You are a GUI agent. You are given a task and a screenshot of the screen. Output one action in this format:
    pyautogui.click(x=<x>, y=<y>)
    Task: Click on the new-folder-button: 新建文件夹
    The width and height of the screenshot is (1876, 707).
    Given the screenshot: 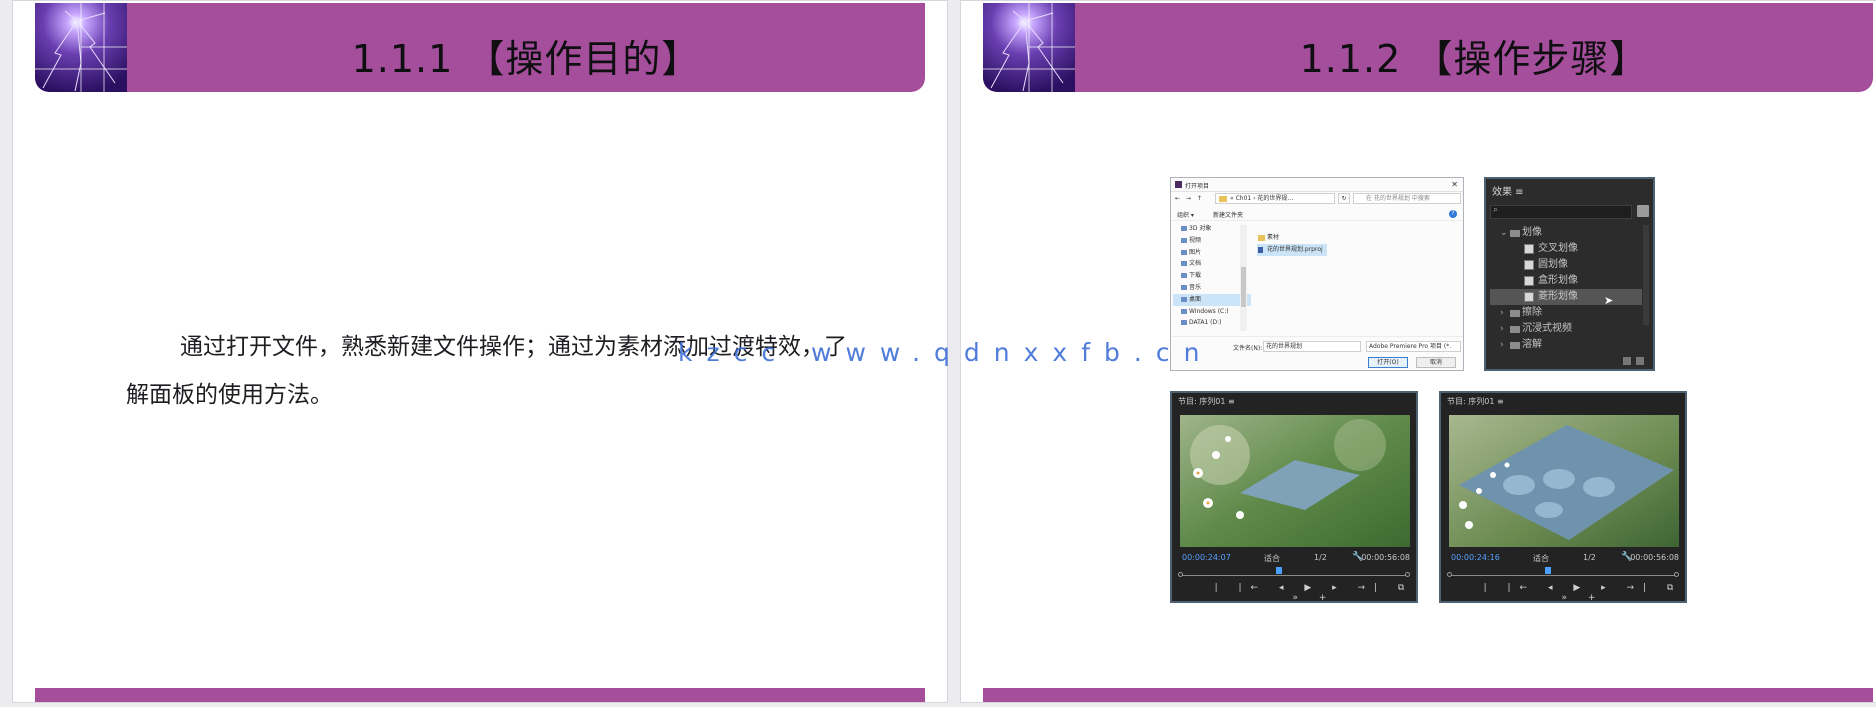 What is the action you would take?
    pyautogui.click(x=1228, y=214)
    